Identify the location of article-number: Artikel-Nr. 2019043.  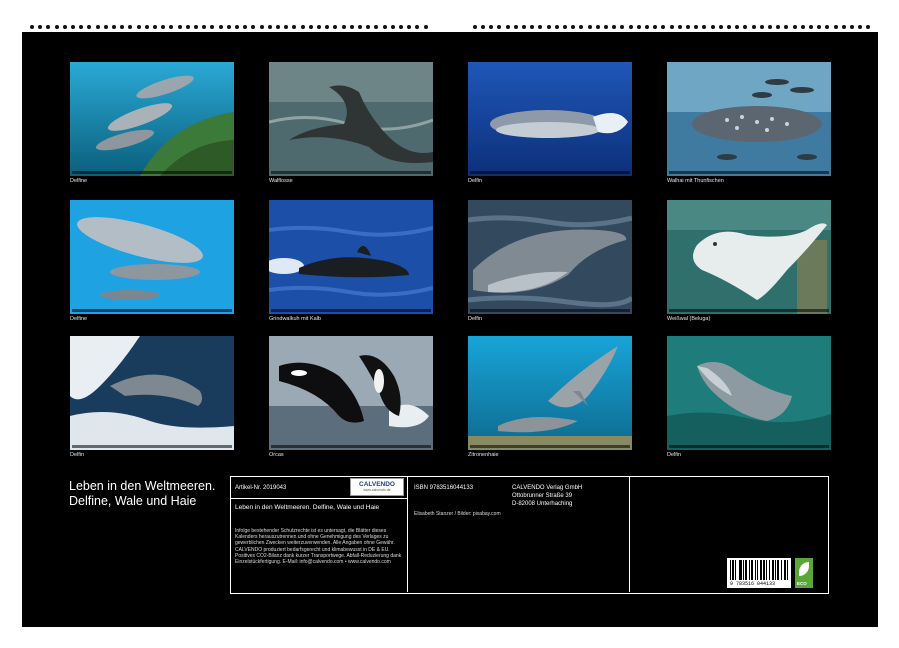
(260, 488).